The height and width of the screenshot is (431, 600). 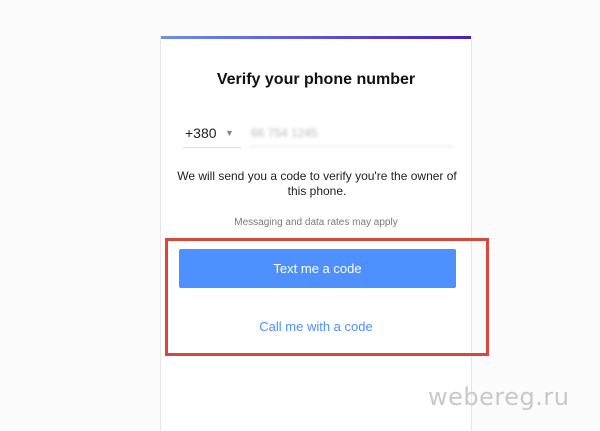 What do you see at coordinates (499, 397) in the screenshot?
I see `watermark-text: webereg.ru` at bounding box center [499, 397].